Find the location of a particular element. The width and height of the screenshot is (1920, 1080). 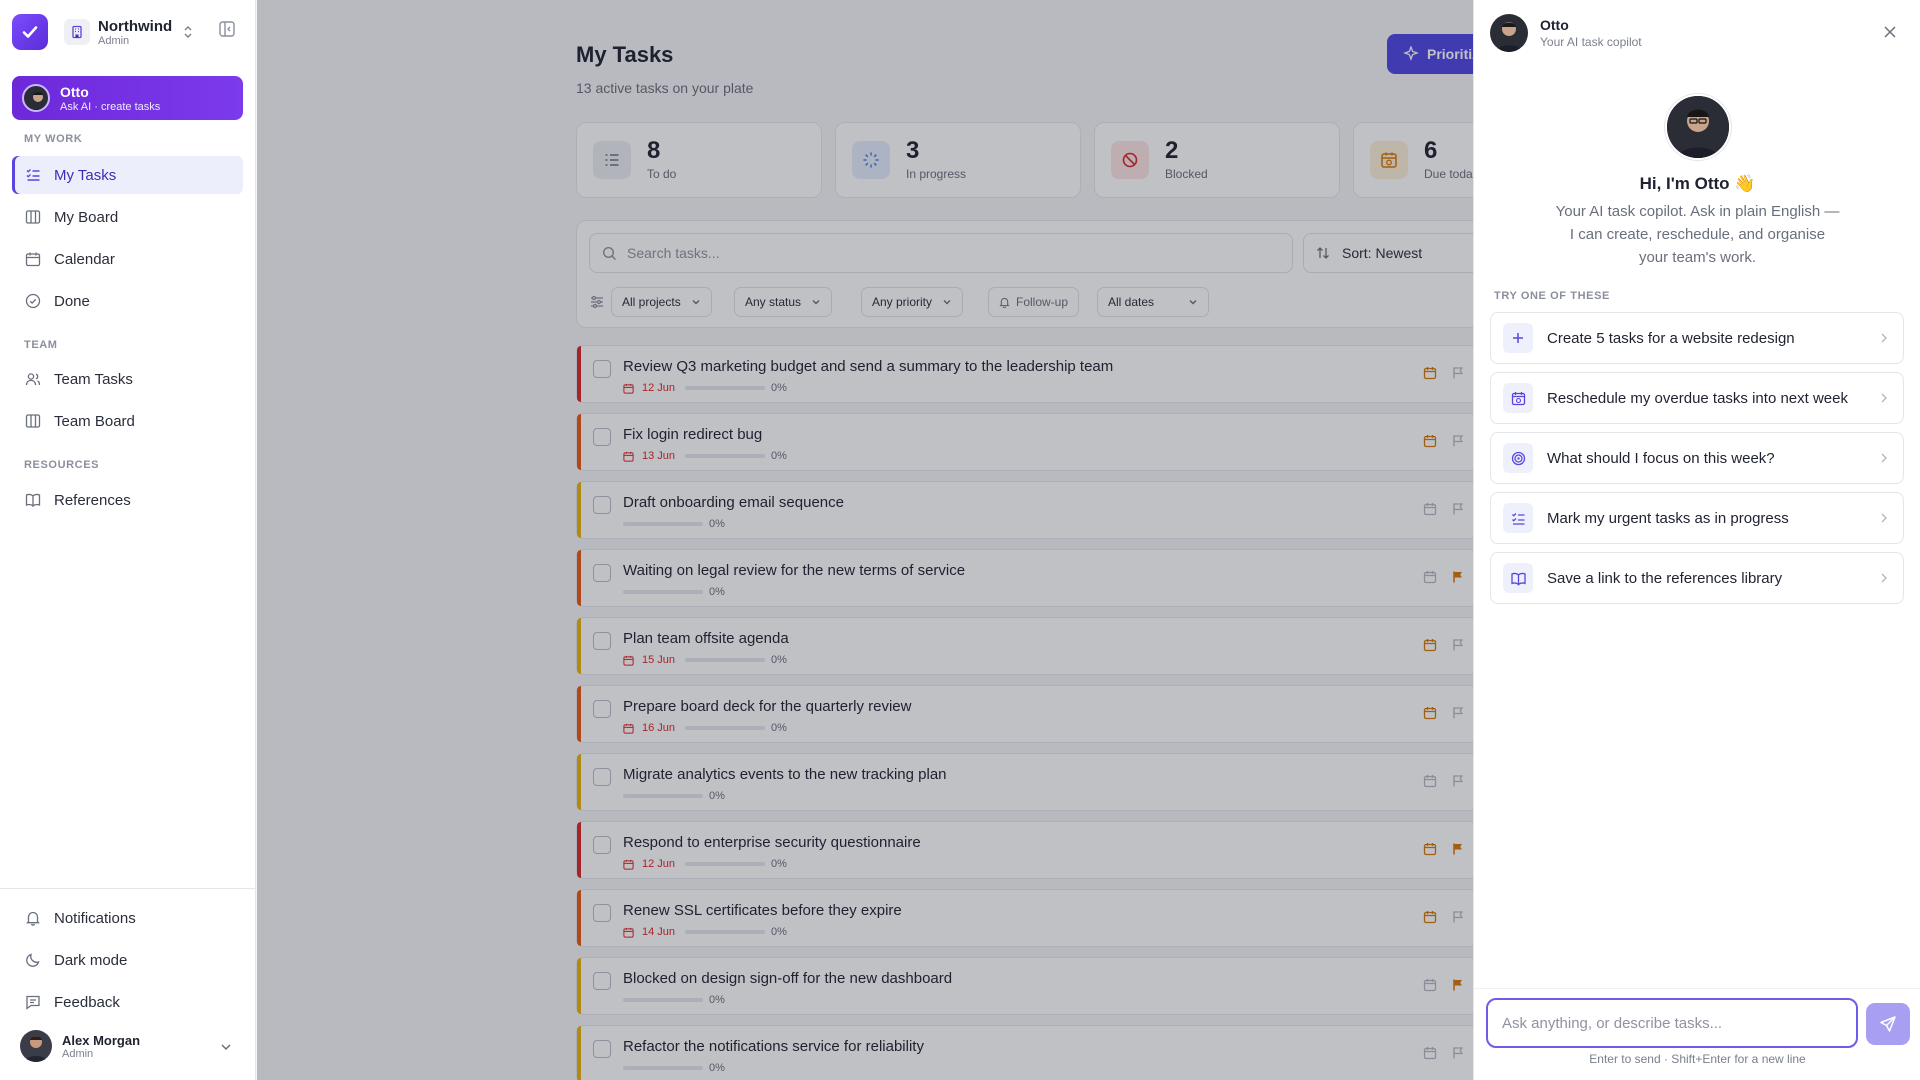

user-name: Alex Morgan is located at coordinates (101, 1040).